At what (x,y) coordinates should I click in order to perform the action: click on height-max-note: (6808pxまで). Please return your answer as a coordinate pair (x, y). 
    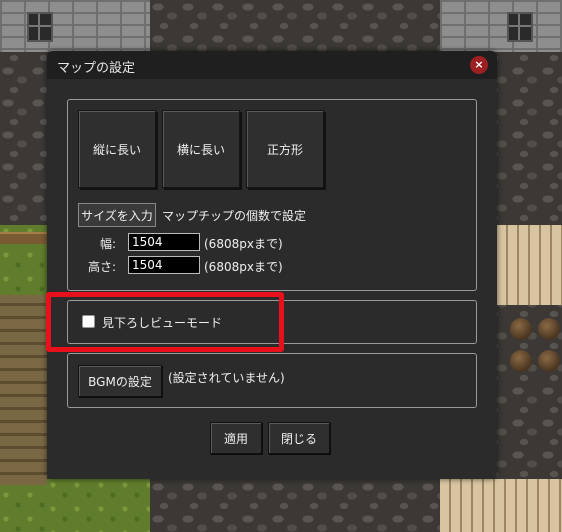
    Looking at the image, I should click on (243, 267).